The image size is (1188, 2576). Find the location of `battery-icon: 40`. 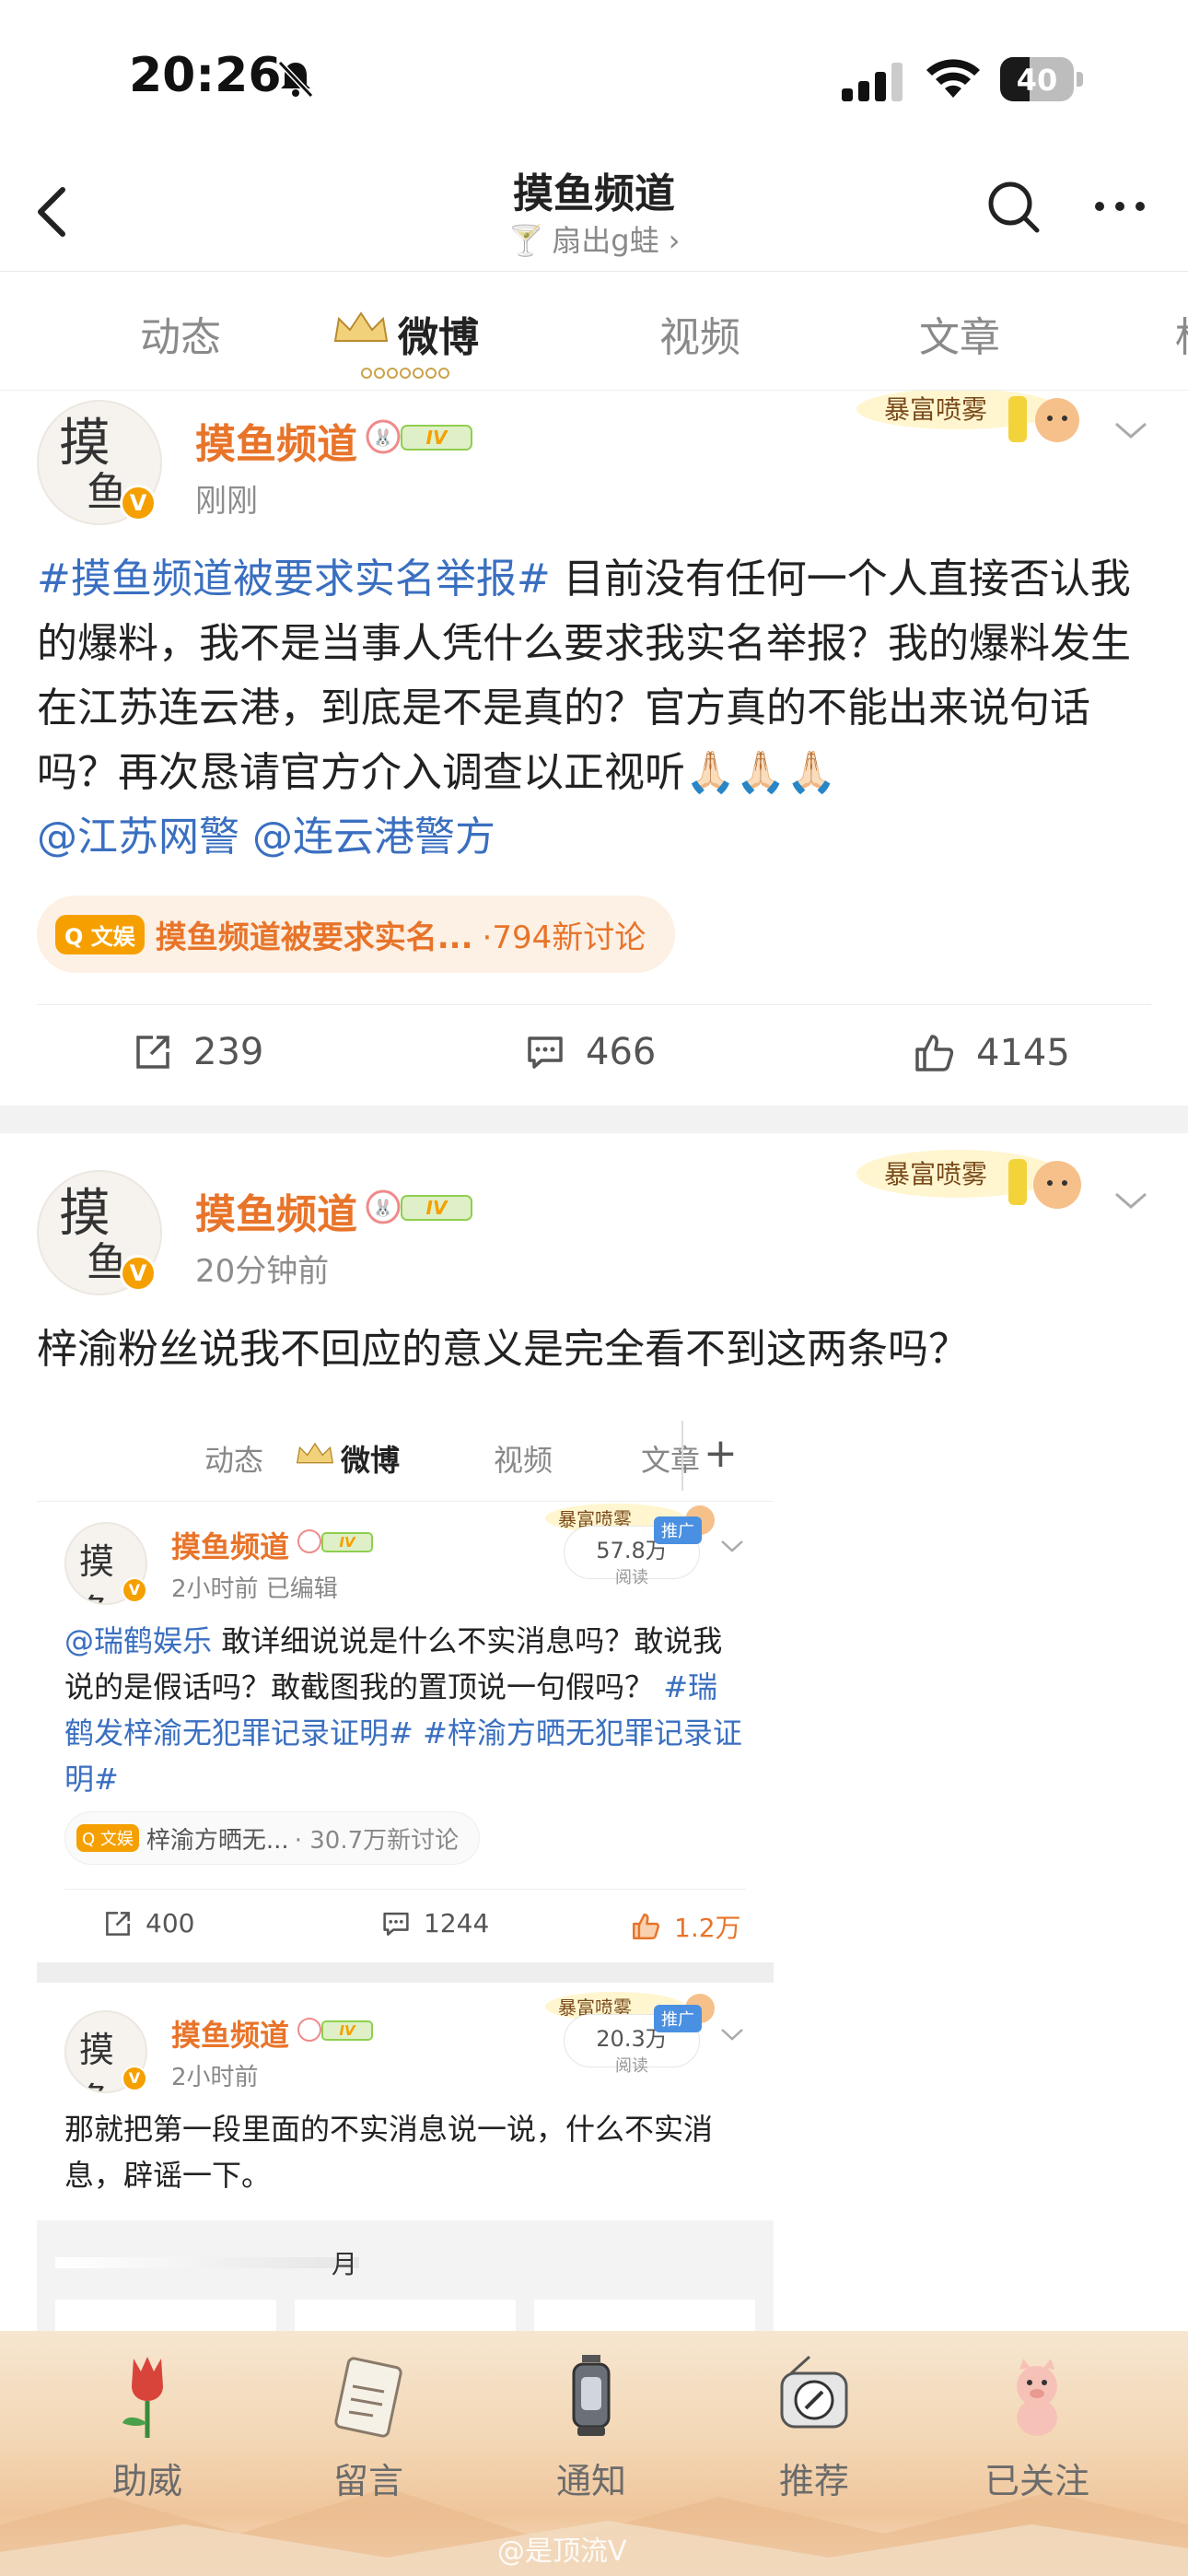

battery-icon: 40 is located at coordinates (1041, 79).